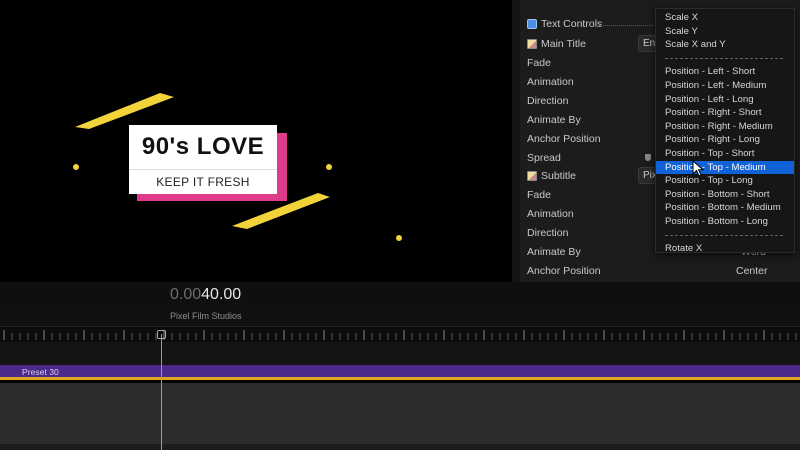 This screenshot has width=800, height=450. What do you see at coordinates (124, 111) in the screenshot?
I see `yellow-streak-top` at bounding box center [124, 111].